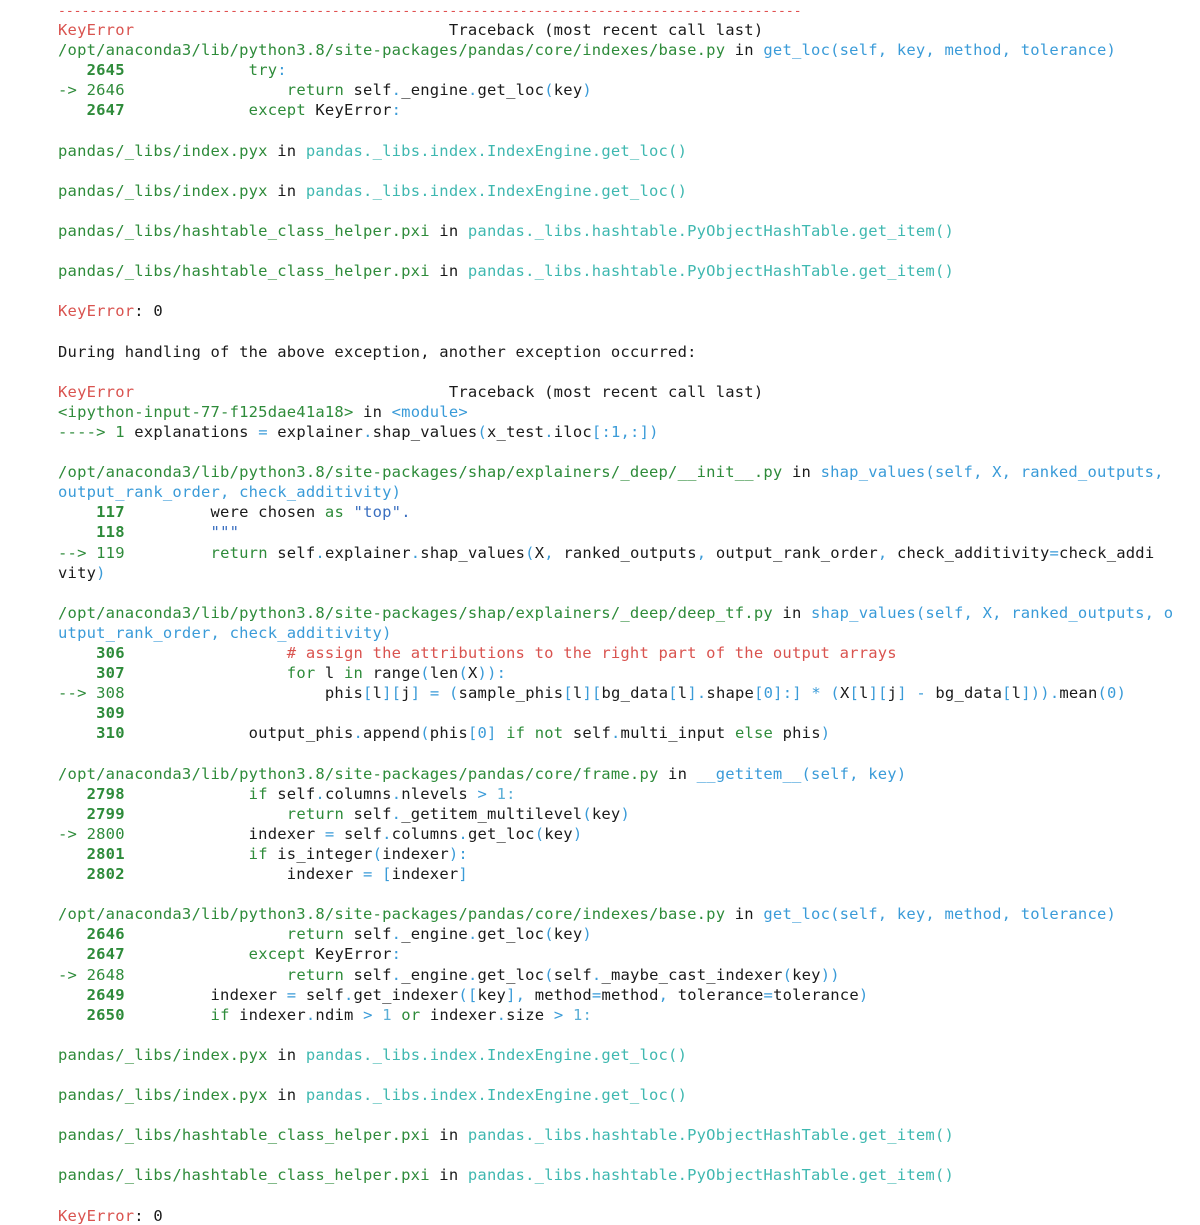 The height and width of the screenshot is (1225, 1200). I want to click on traceback-line: utput_rank_order, check_additivity), so click(629, 633).